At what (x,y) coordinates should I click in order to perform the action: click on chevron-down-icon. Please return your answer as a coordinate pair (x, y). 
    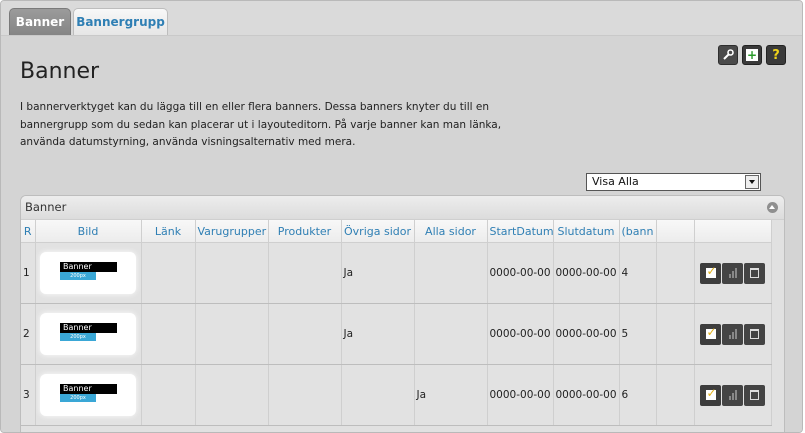
    Looking at the image, I should click on (752, 182).